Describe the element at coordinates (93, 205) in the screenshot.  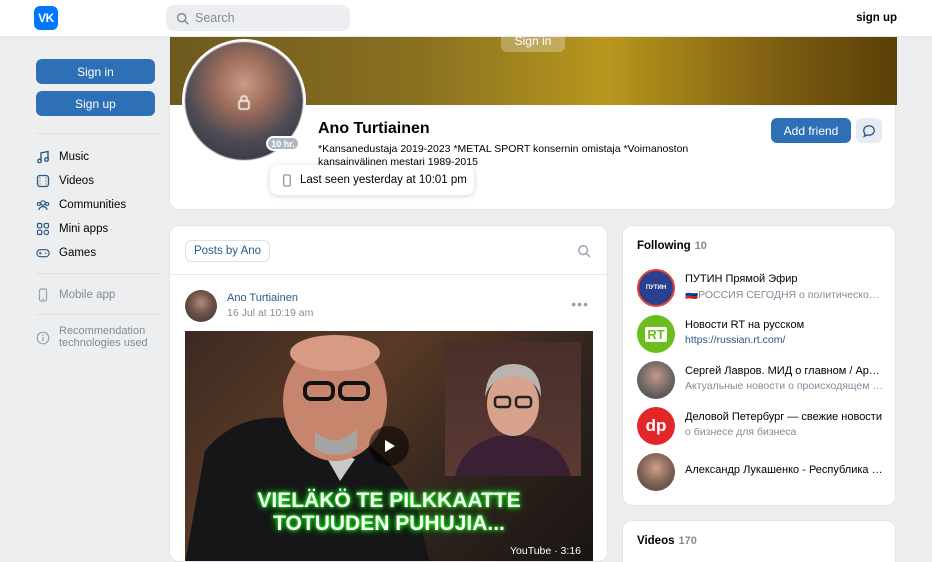
I see `sidebar-item-label: Communities` at that location.